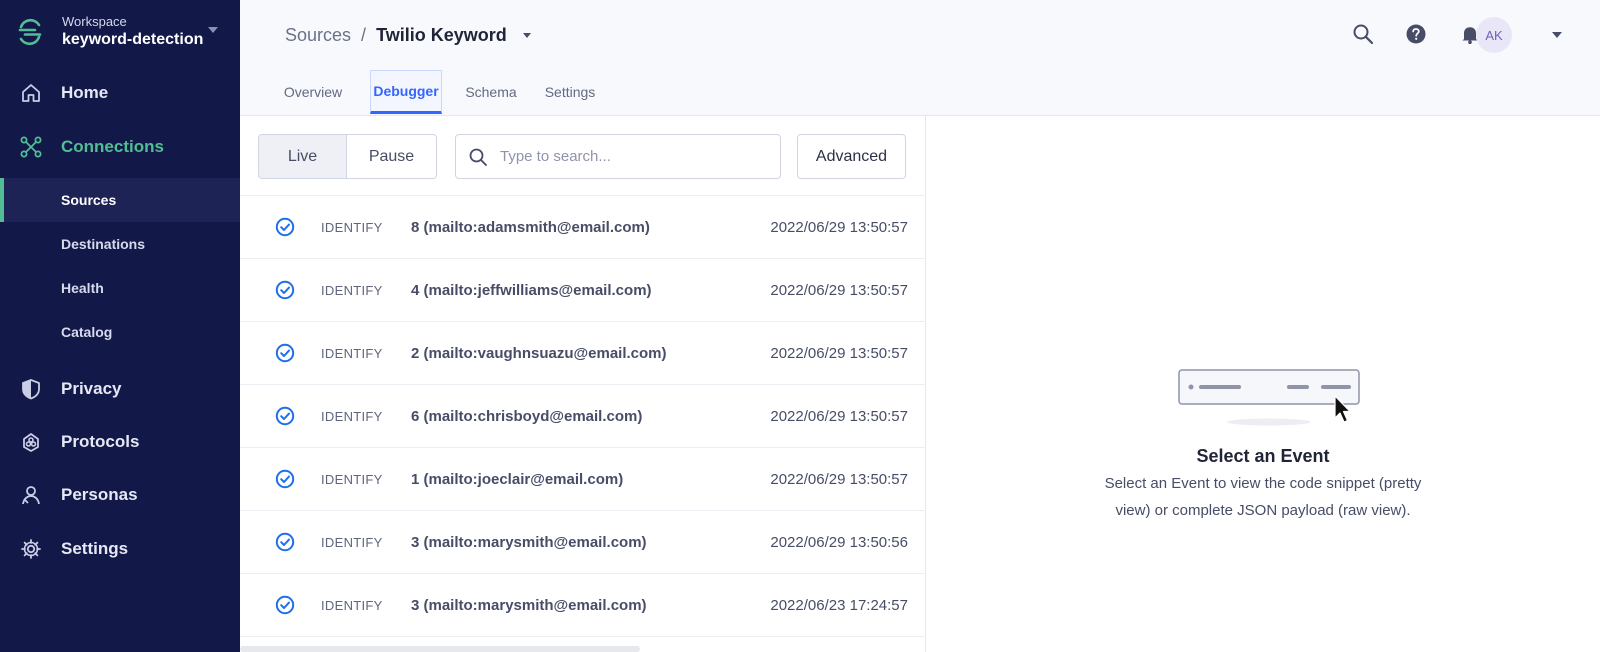 This screenshot has width=1600, height=652. What do you see at coordinates (30, 32) in the screenshot?
I see `segment-logo-icon` at bounding box center [30, 32].